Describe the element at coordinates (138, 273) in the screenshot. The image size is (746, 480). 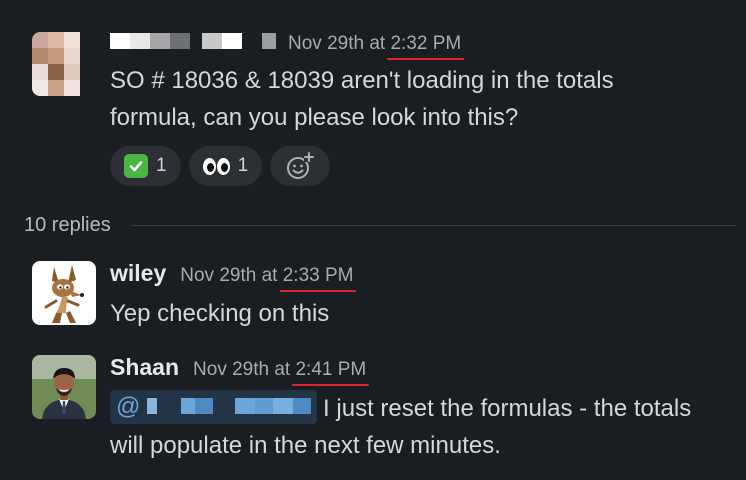
I see `sender-name: wiley` at that location.